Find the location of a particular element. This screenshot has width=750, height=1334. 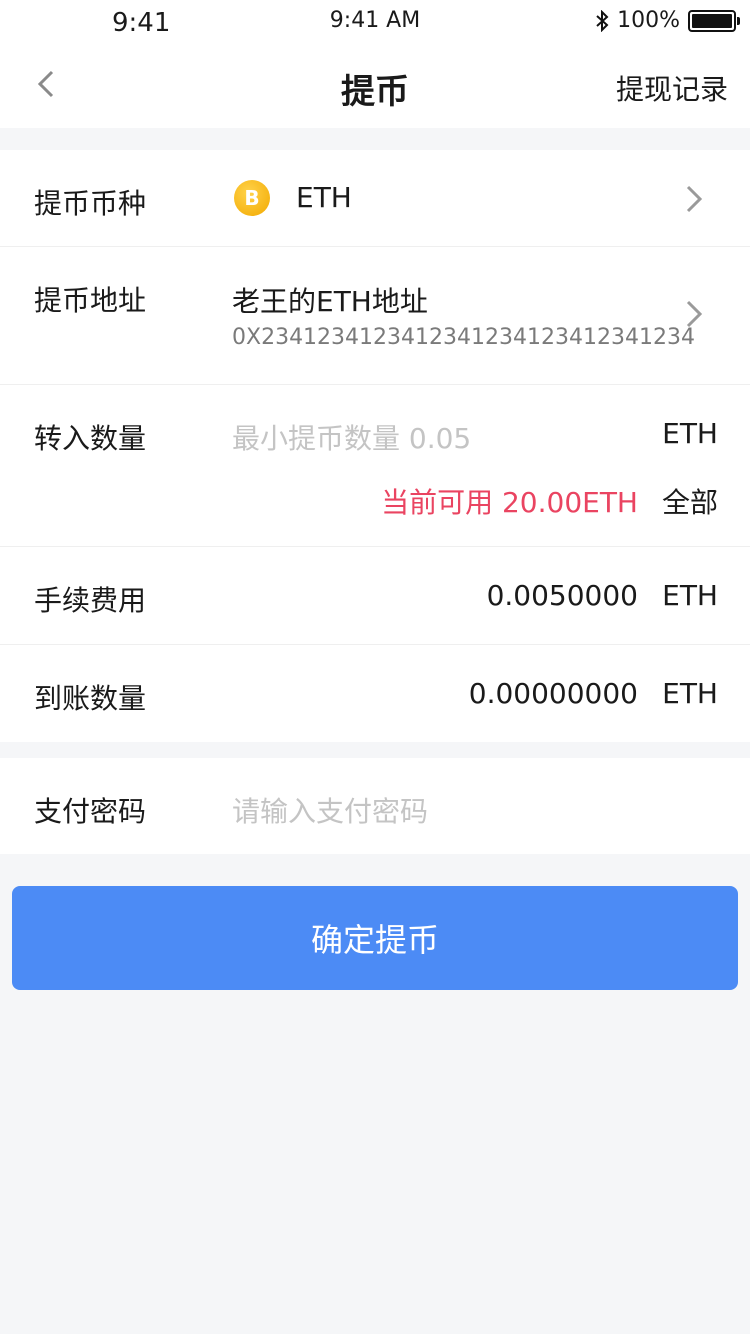

withdraw-history-link: 提现记录 is located at coordinates (672, 88).